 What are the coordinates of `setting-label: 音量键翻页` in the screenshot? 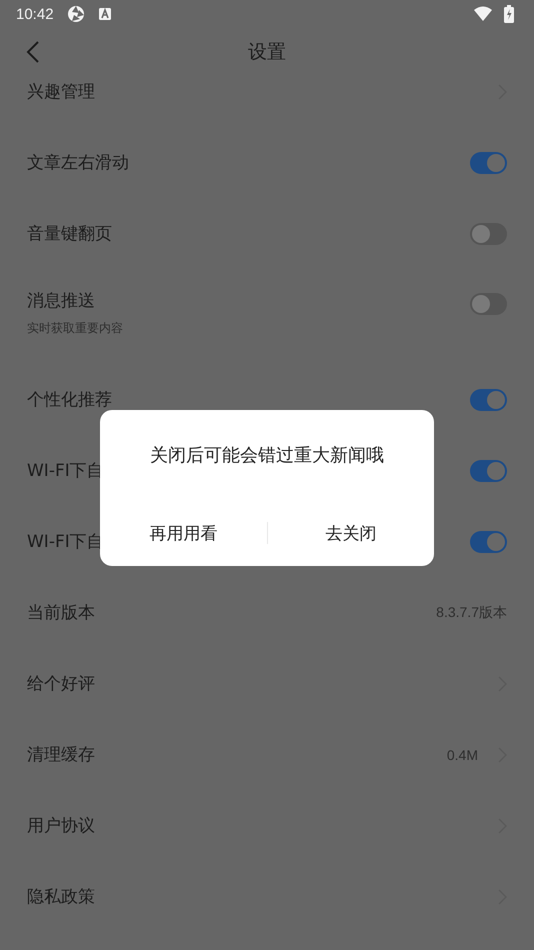 It's located at (69, 234).